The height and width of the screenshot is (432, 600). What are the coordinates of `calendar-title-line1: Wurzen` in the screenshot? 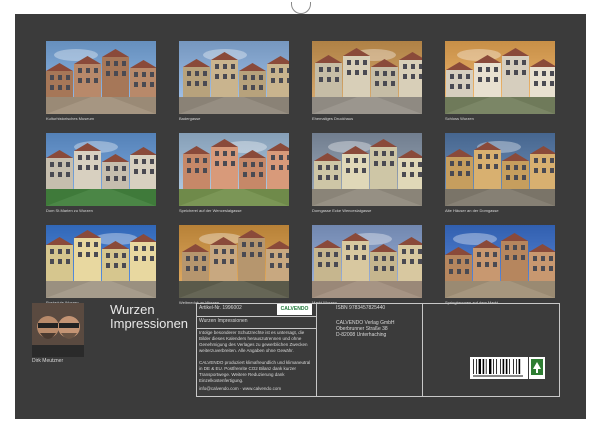 It's located at (132, 309).